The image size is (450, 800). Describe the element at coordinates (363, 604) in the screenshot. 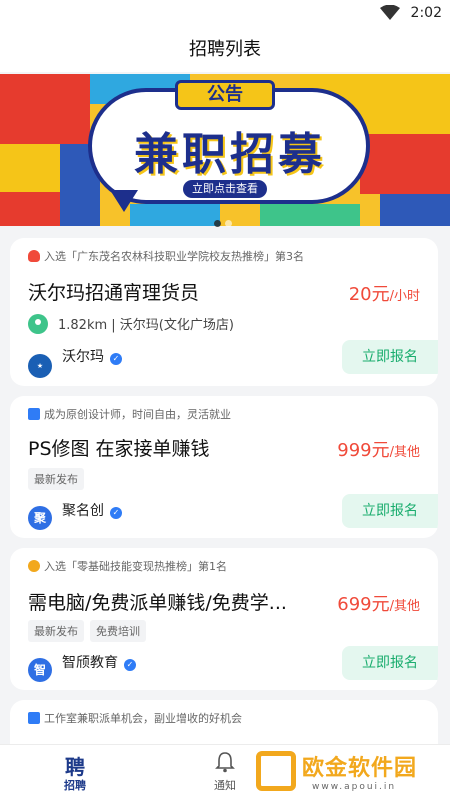

I see `salary-amount: 699元` at that location.